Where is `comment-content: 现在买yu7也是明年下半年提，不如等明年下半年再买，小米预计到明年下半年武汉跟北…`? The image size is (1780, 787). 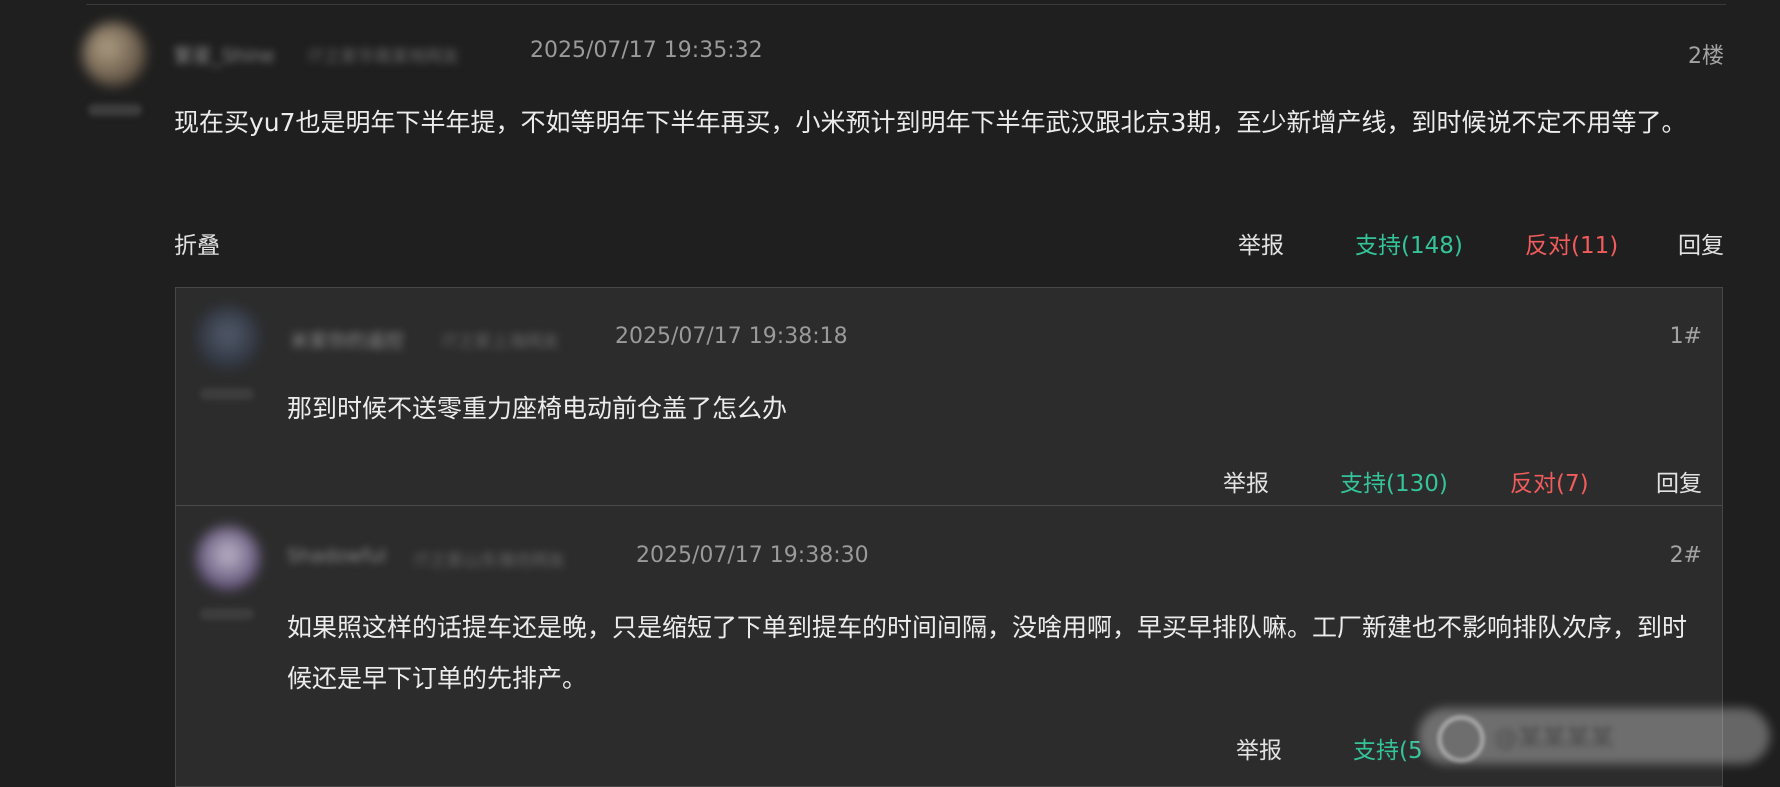 comment-content: 现在买yu7也是明年下半年提，不如等明年下半年再买，小米预计到明年下半年武汉跟北… is located at coordinates (930, 122).